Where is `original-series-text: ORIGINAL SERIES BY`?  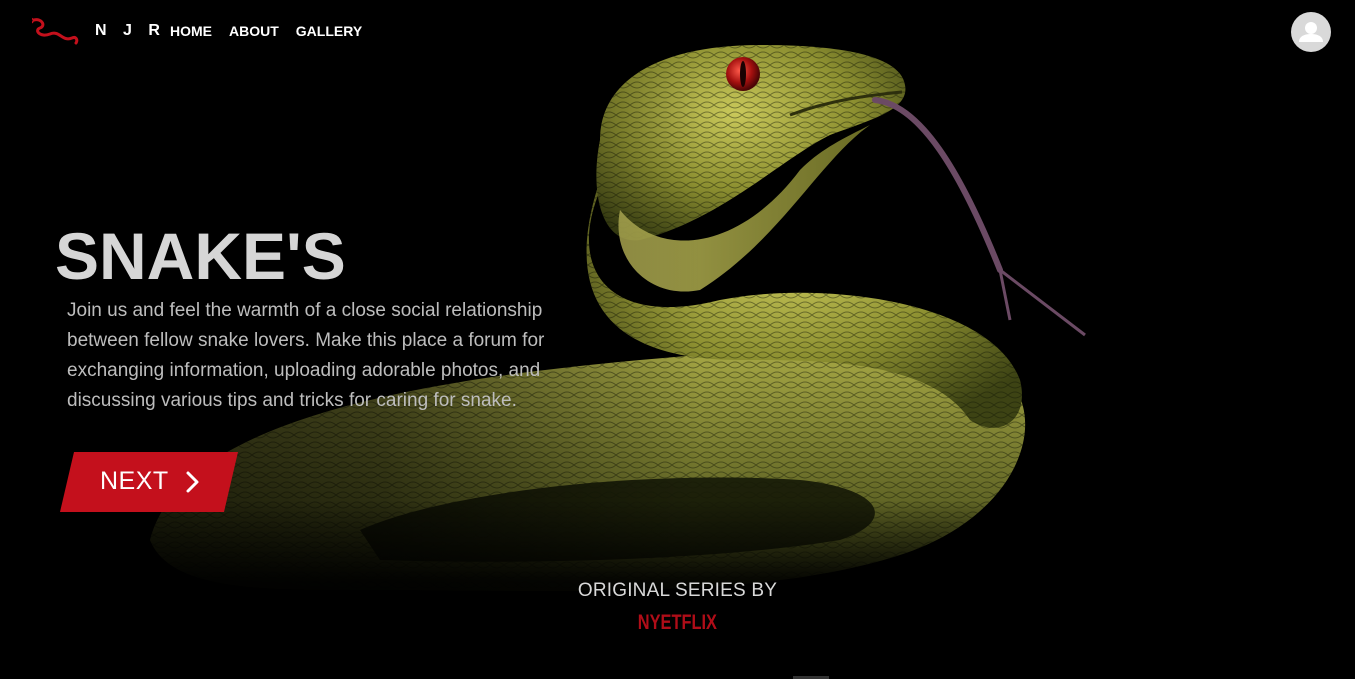 original-series-text: ORIGINAL SERIES BY is located at coordinates (677, 590).